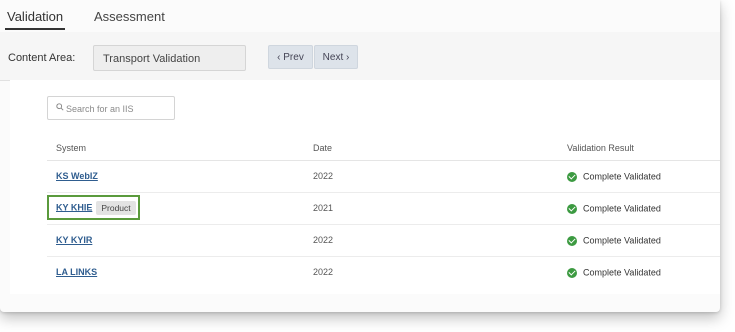  What do you see at coordinates (74, 207) in the screenshot?
I see `system-link: KY KHIE` at bounding box center [74, 207].